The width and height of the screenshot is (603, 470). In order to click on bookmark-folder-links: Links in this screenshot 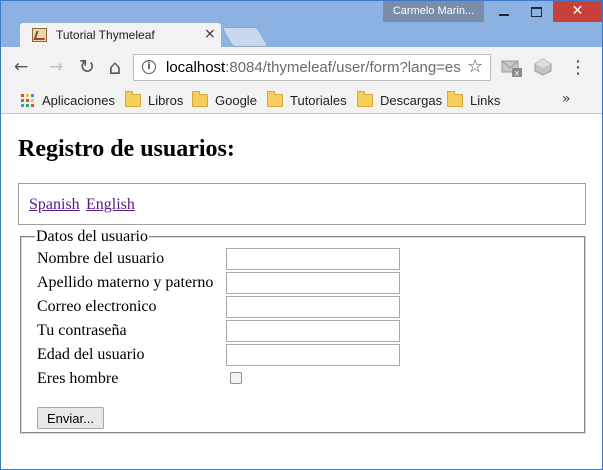, I will do `click(474, 99)`.